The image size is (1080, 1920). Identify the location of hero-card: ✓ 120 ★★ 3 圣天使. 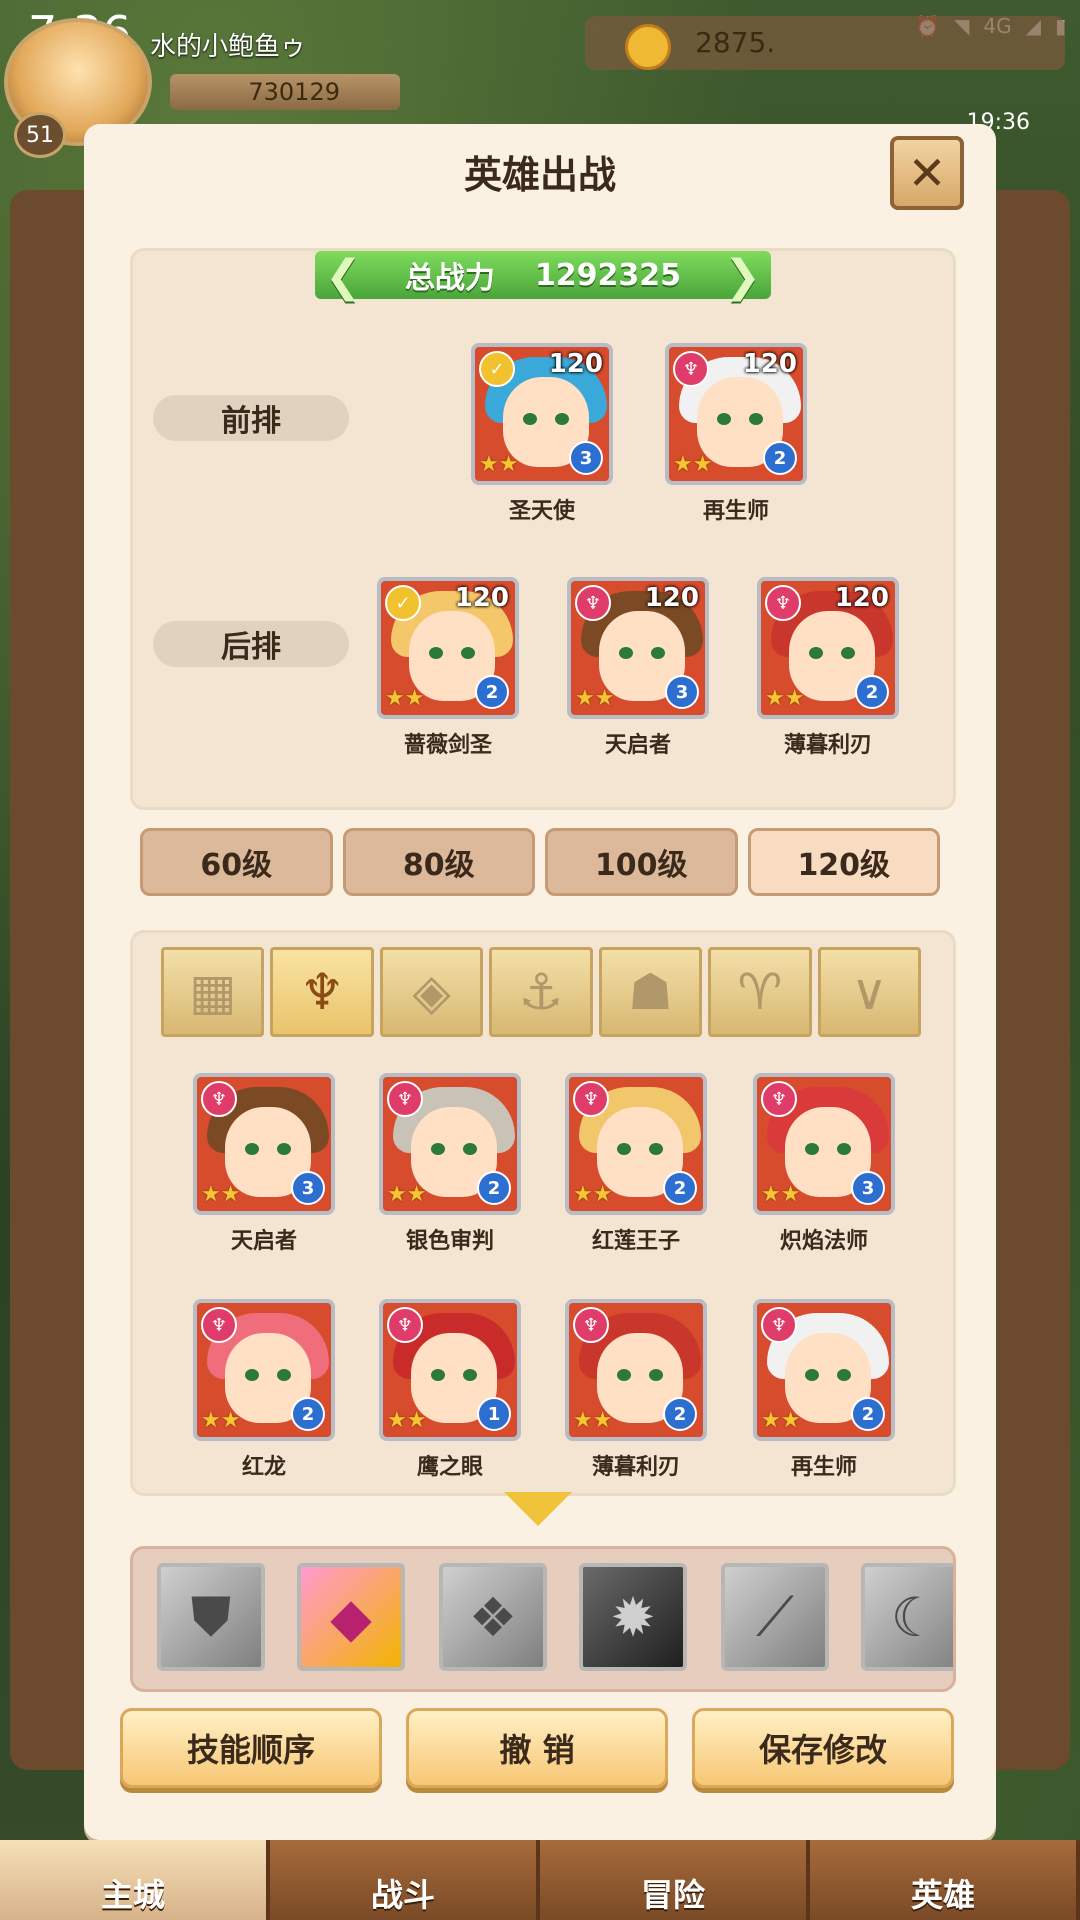
(546, 434).